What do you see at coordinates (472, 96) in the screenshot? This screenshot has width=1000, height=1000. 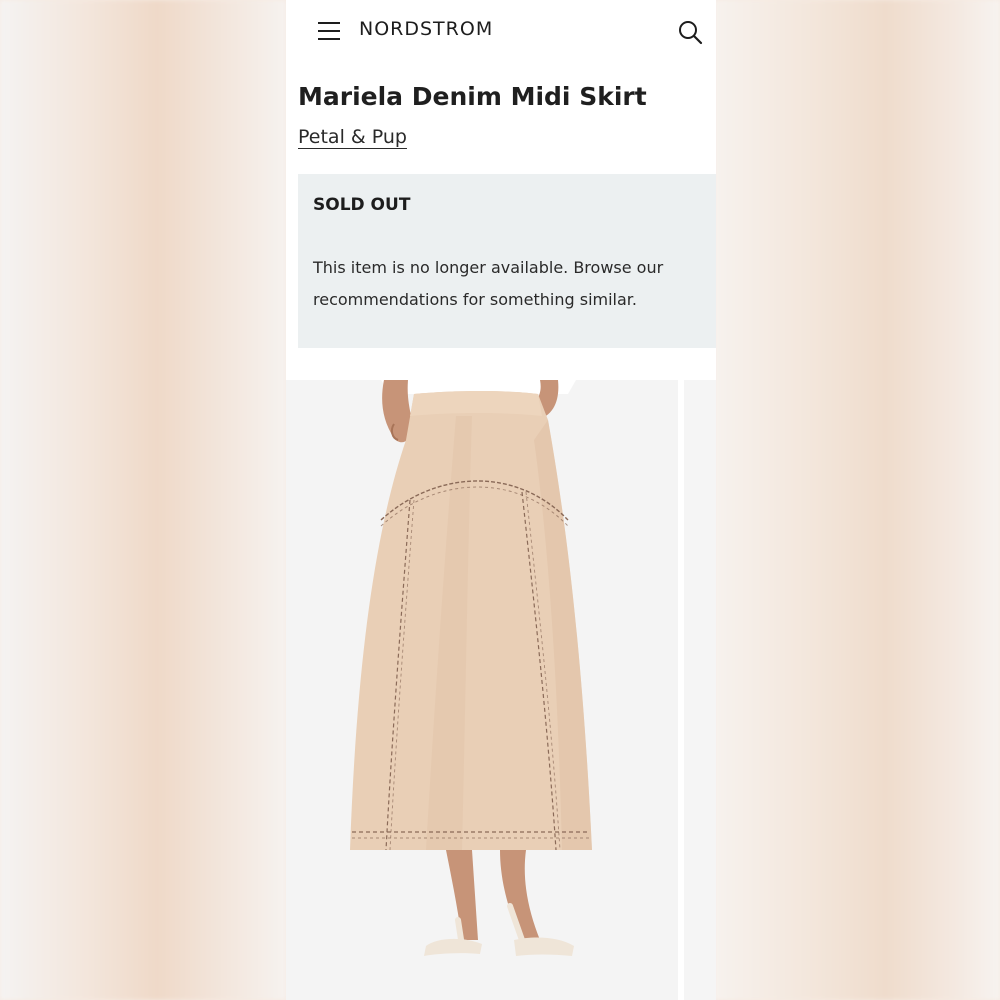 I see `product-title: Mariela Denim Midi Skirt` at bounding box center [472, 96].